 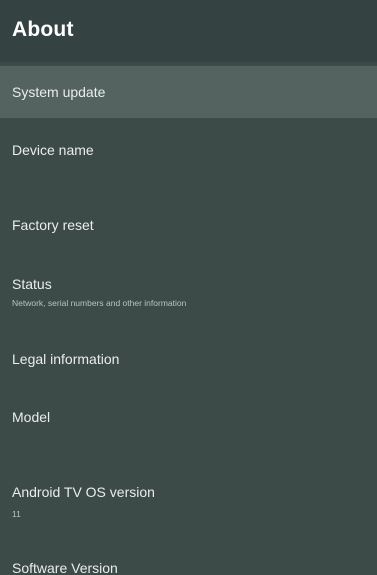 What do you see at coordinates (43, 29) in the screenshot?
I see `page-title: About` at bounding box center [43, 29].